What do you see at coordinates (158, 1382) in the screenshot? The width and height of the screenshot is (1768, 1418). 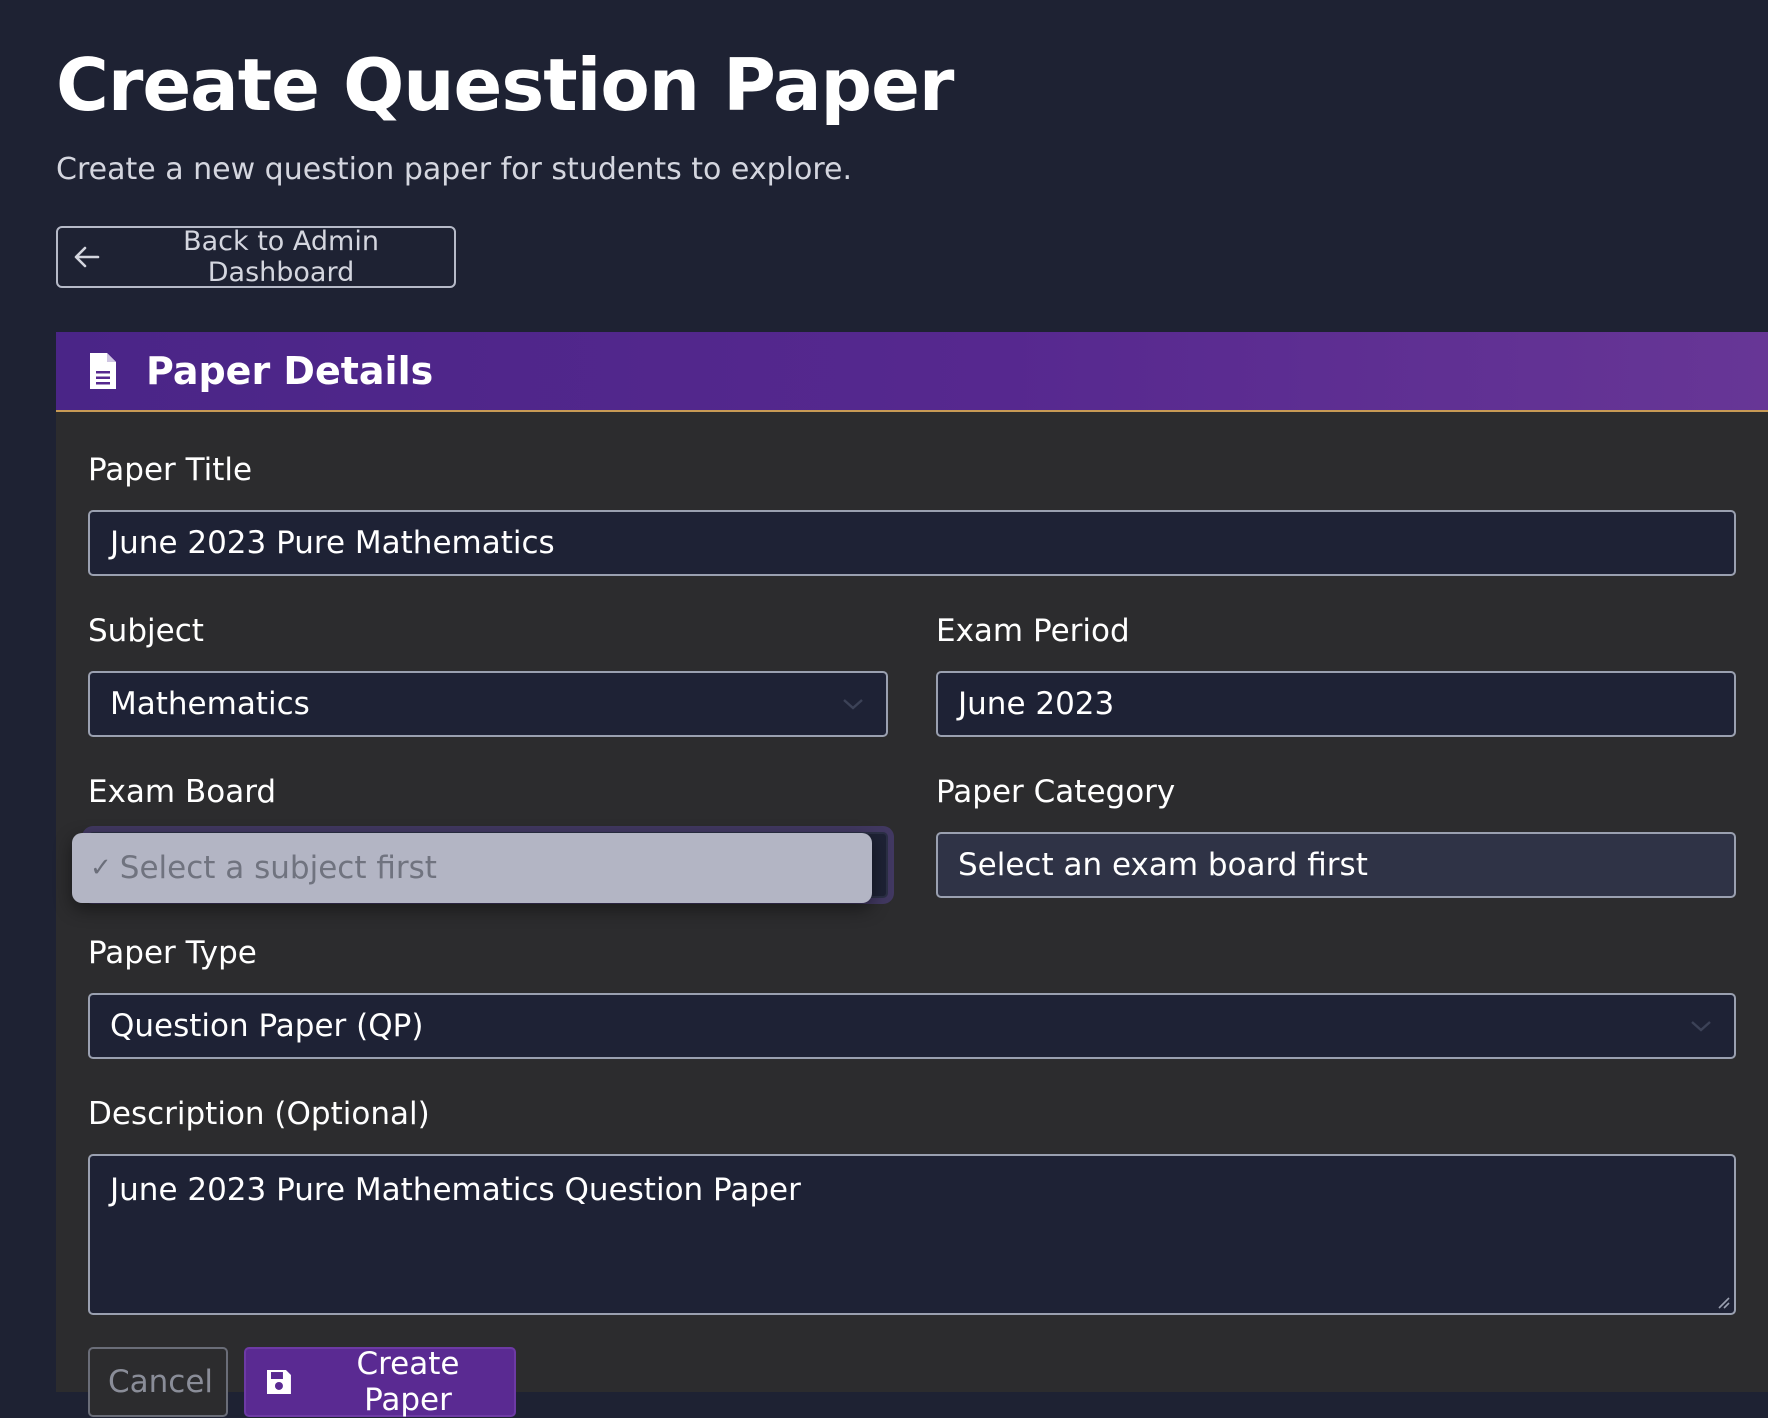 I see `cancel-button: Cancel` at bounding box center [158, 1382].